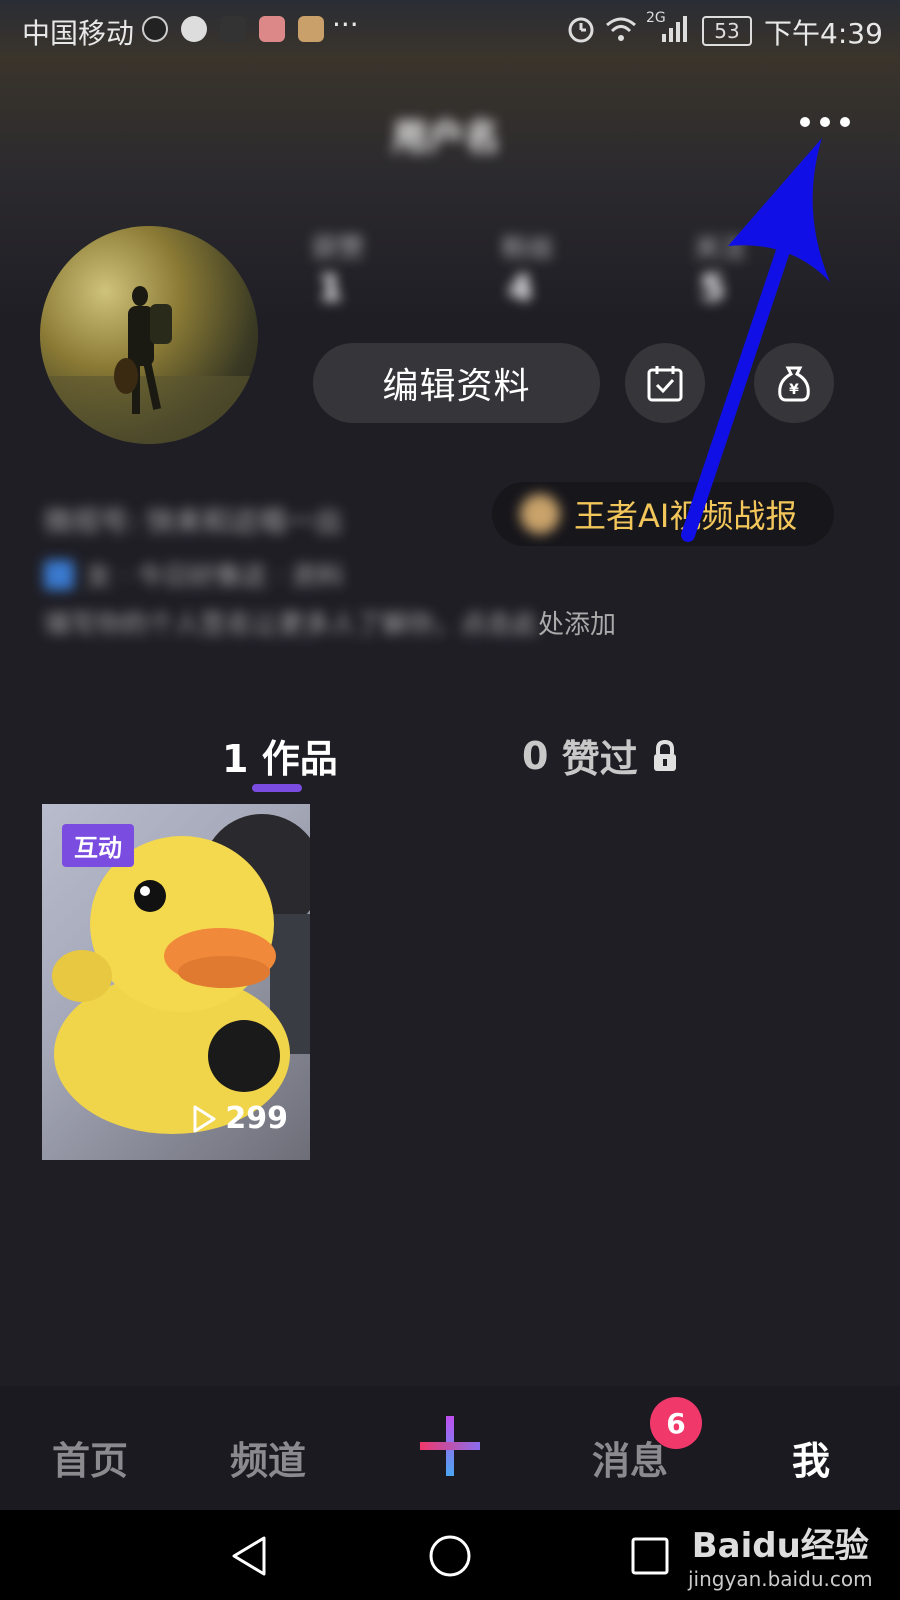 The height and width of the screenshot is (1600, 900). What do you see at coordinates (277, 788) in the screenshot?
I see `tab-active-indicator` at bounding box center [277, 788].